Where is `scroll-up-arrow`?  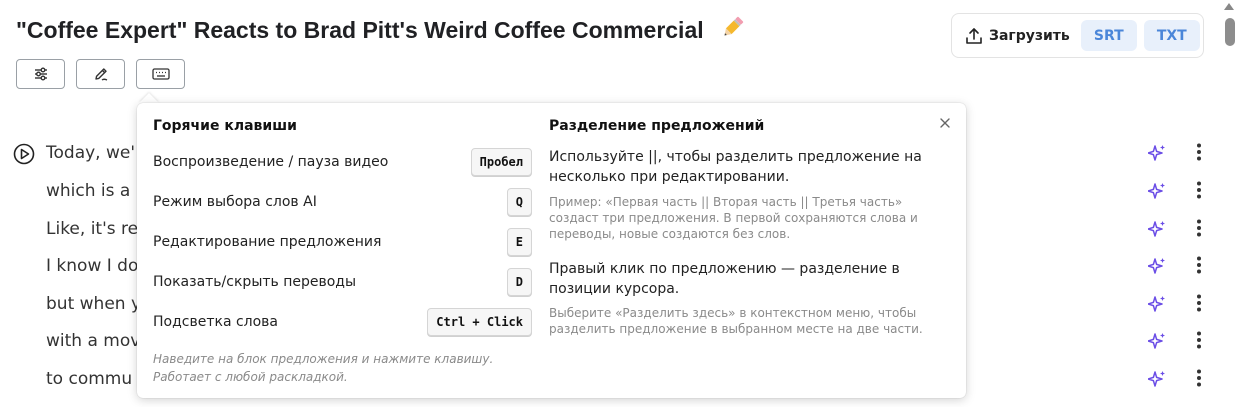 scroll-up-arrow is located at coordinates (1229, 6).